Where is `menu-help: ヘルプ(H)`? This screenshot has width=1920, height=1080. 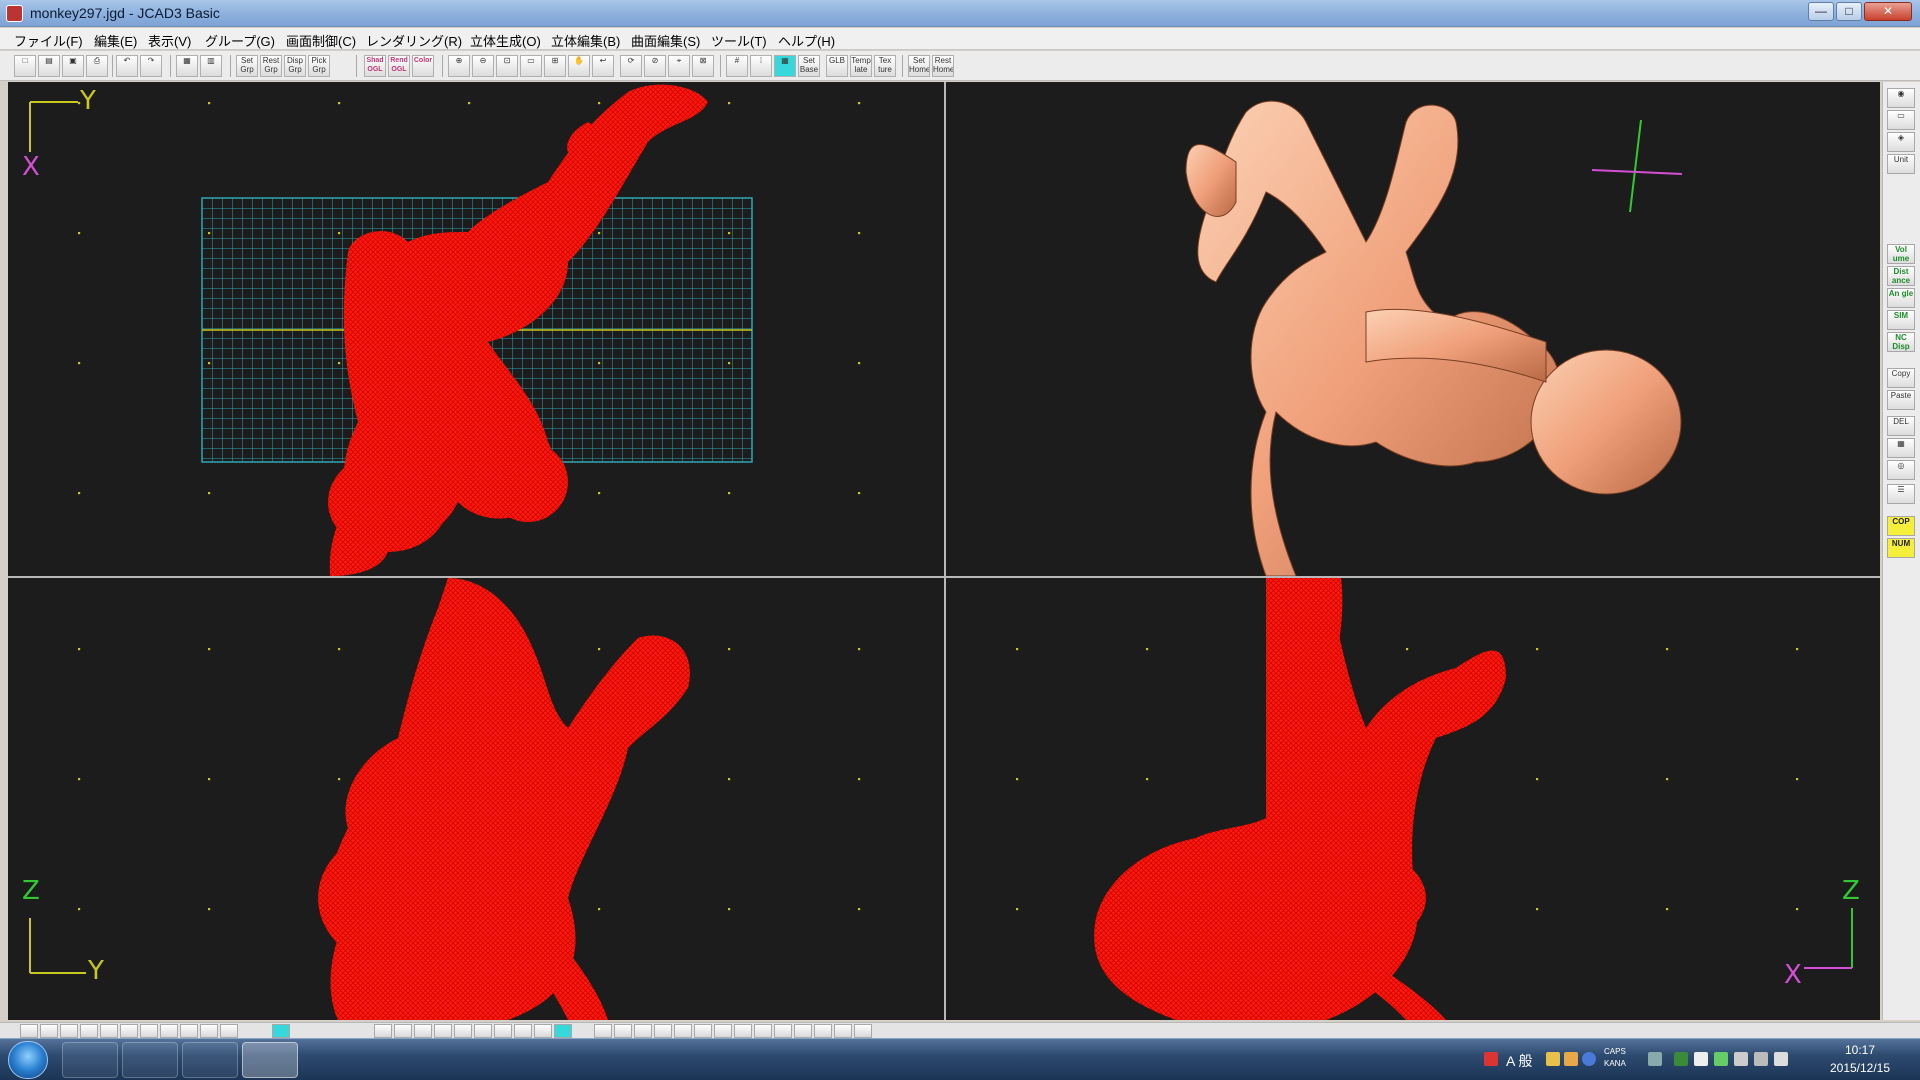
menu-help: ヘルプ(H) is located at coordinates (806, 40).